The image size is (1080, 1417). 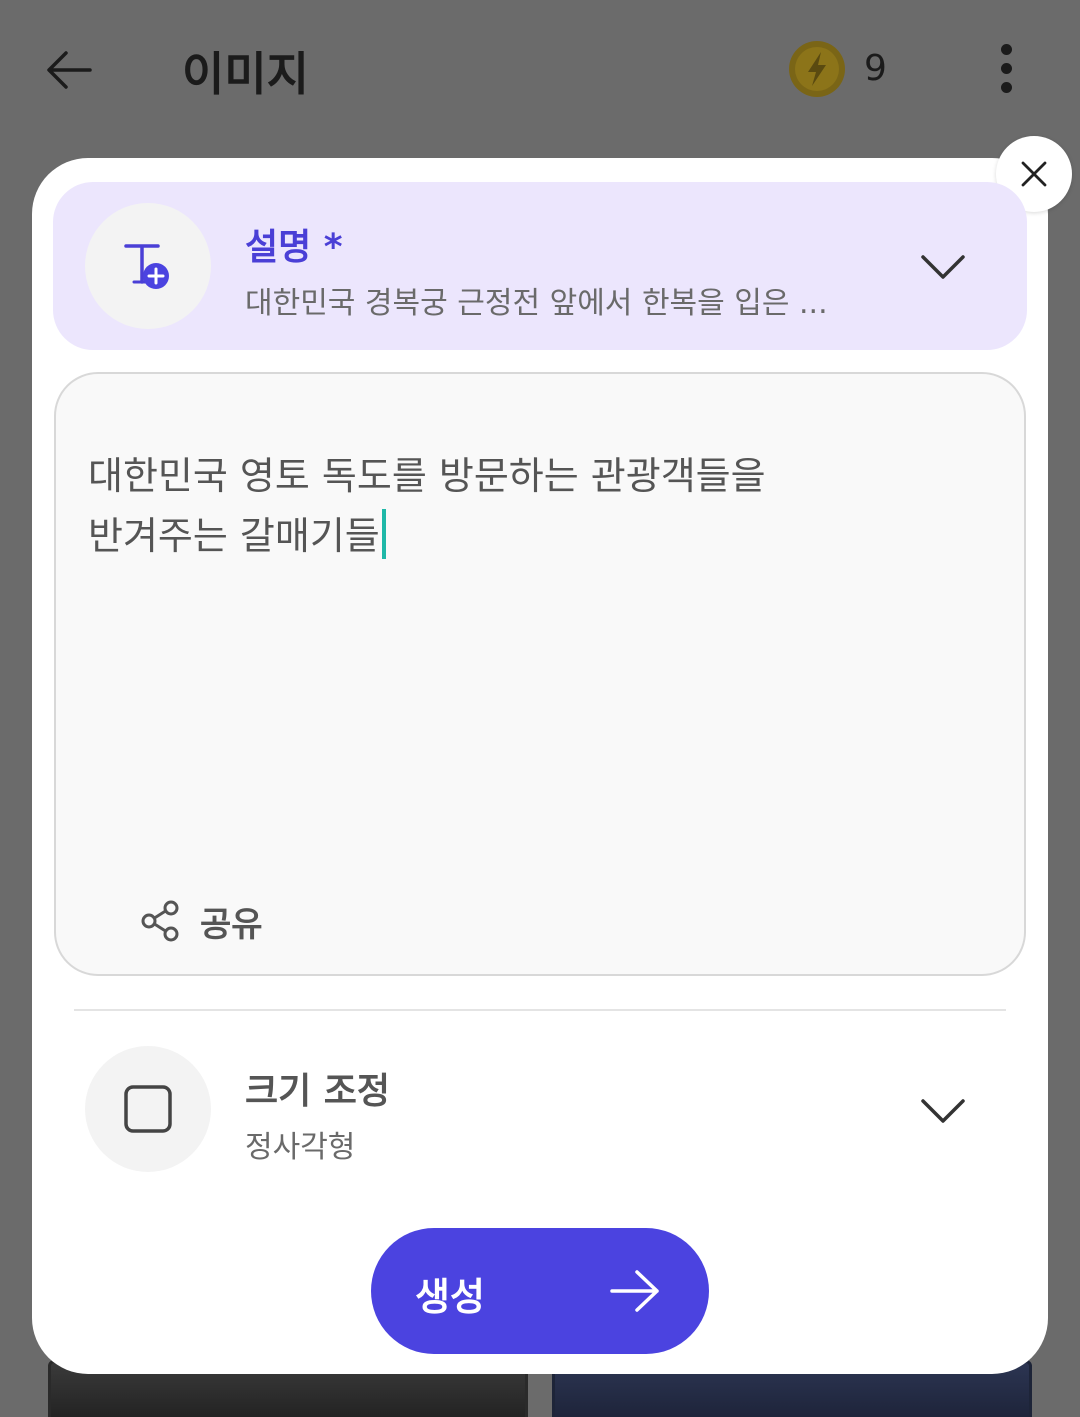 I want to click on prompt-line: 대한민국 영토 독도를 방문하는 관광객들을, so click(x=427, y=476).